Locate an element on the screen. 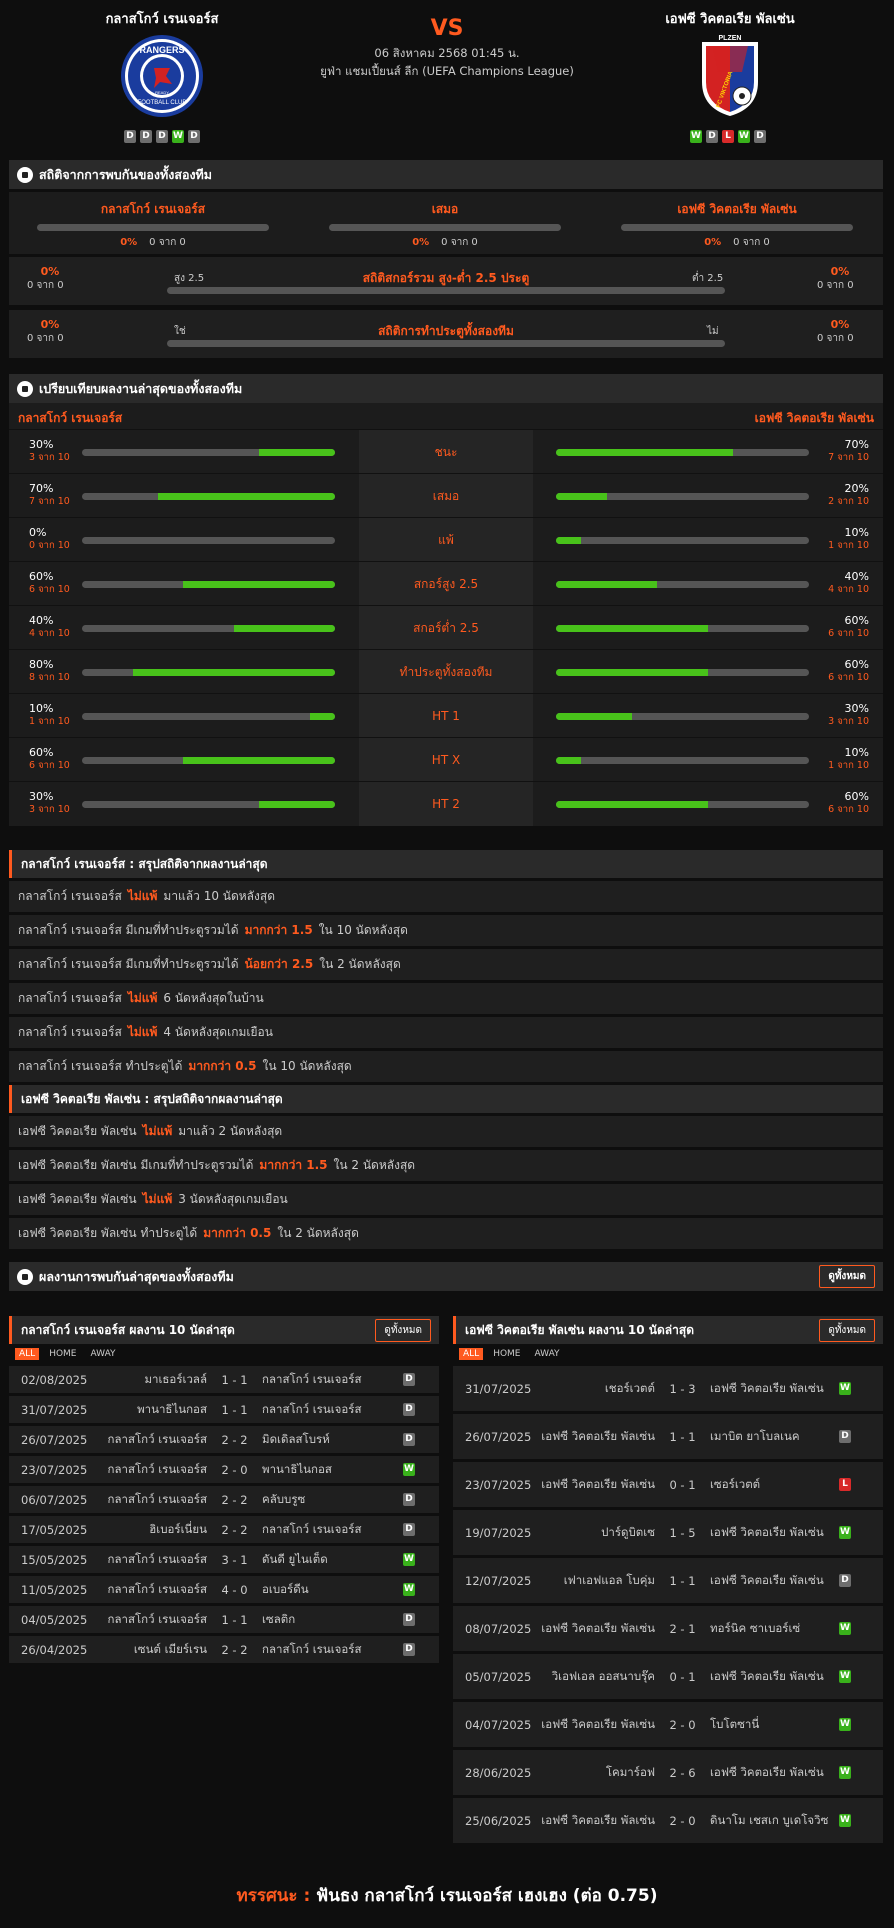 The image size is (894, 1928). h2h-col-label: เอฟซี วิคตอเรีย พัลเซ่น is located at coordinates (737, 209).